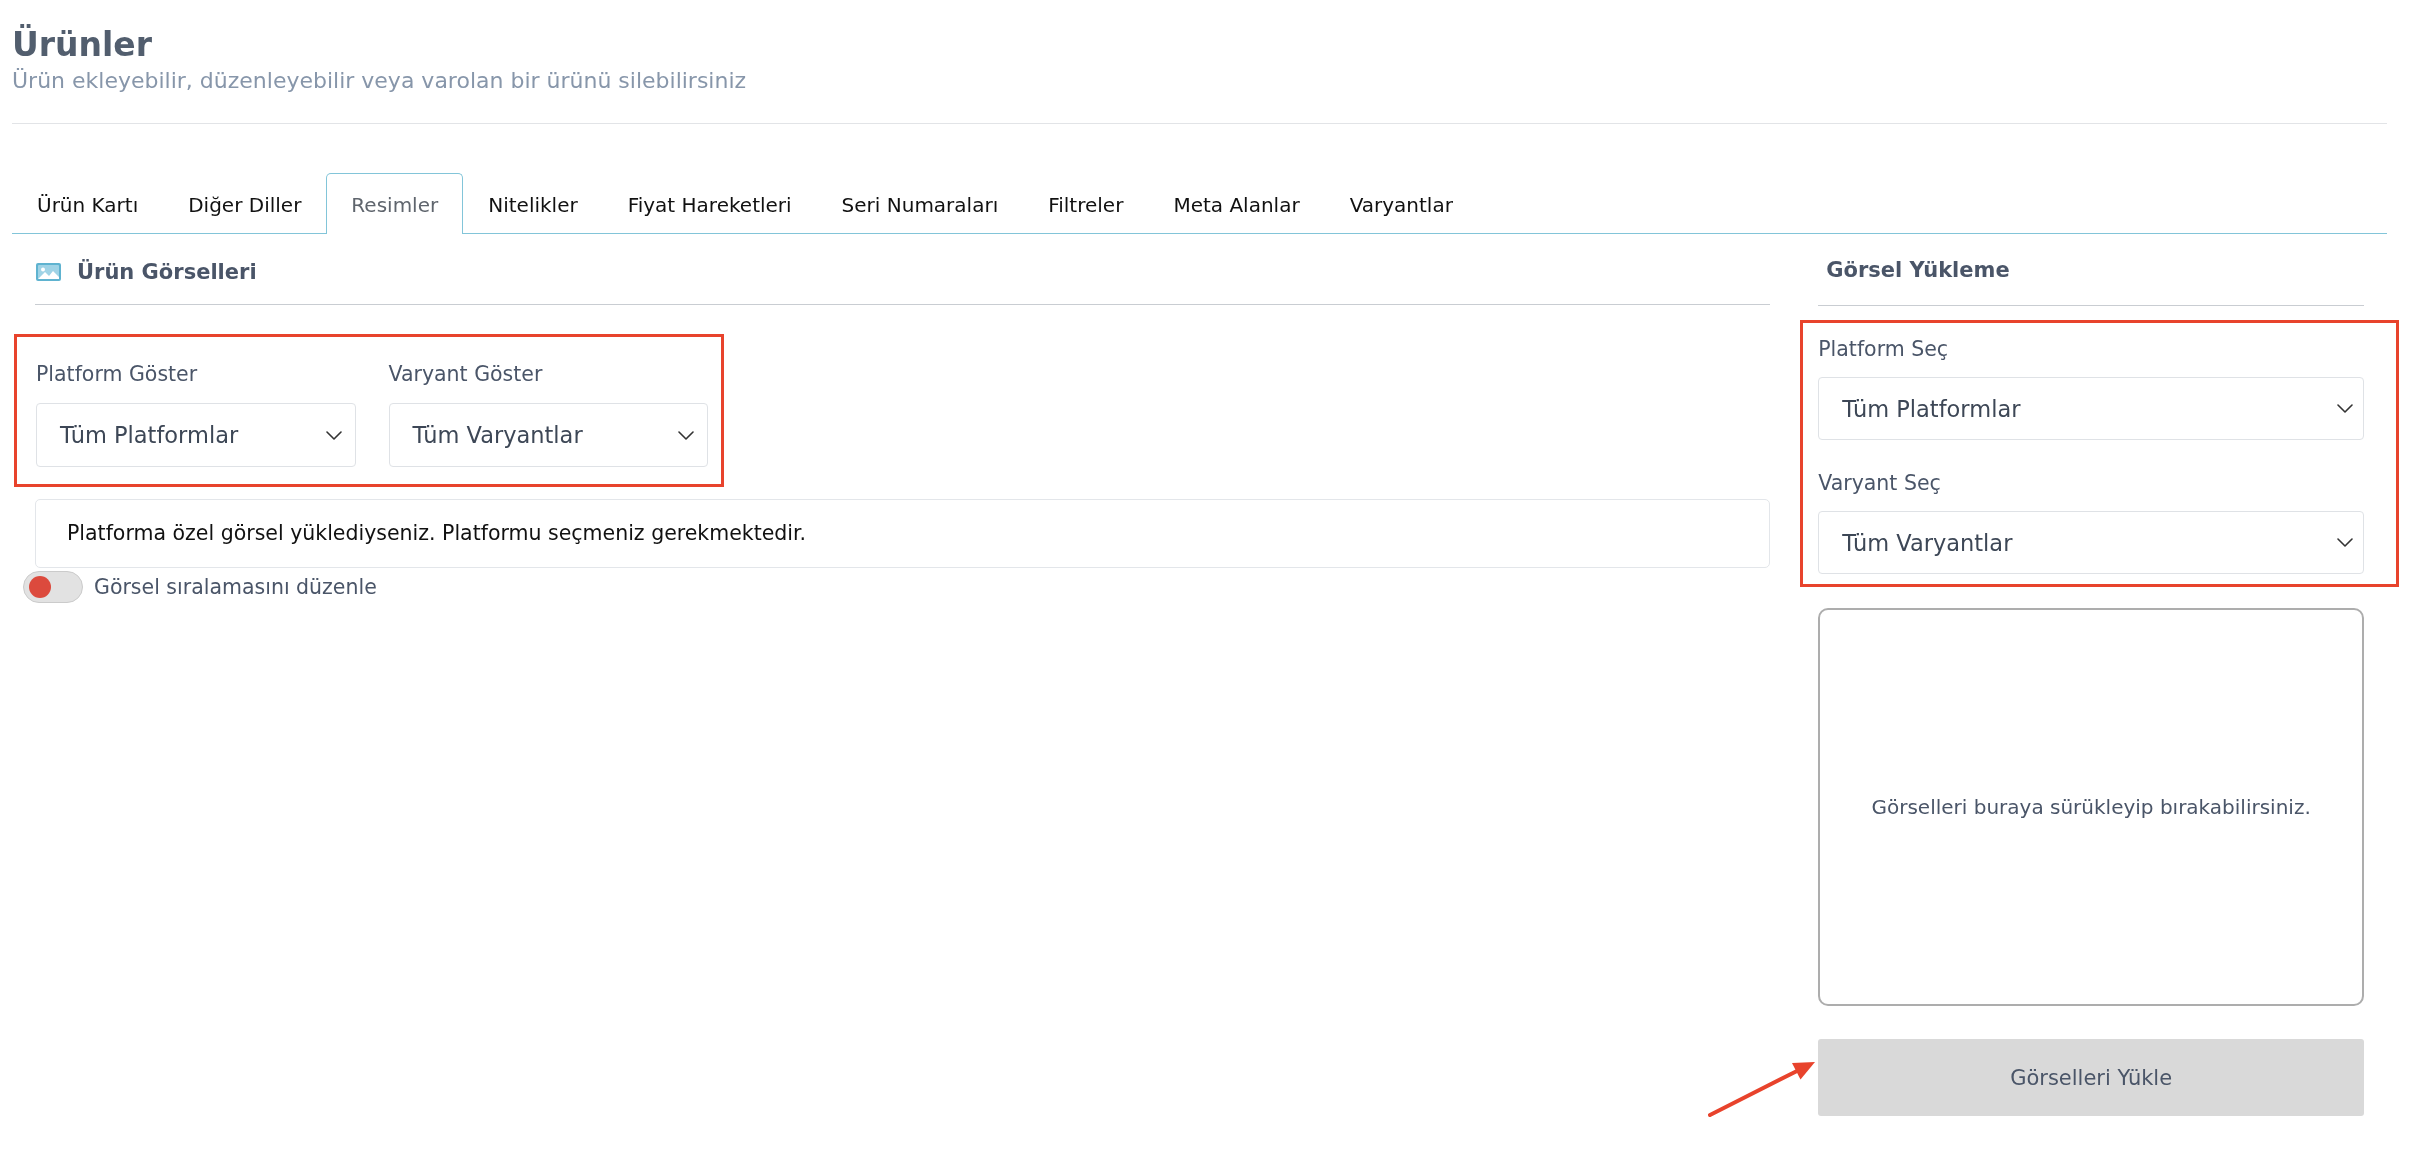 The width and height of the screenshot is (2430, 1152). What do you see at coordinates (465, 374) in the screenshot?
I see `field-label: Varyant Göster` at bounding box center [465, 374].